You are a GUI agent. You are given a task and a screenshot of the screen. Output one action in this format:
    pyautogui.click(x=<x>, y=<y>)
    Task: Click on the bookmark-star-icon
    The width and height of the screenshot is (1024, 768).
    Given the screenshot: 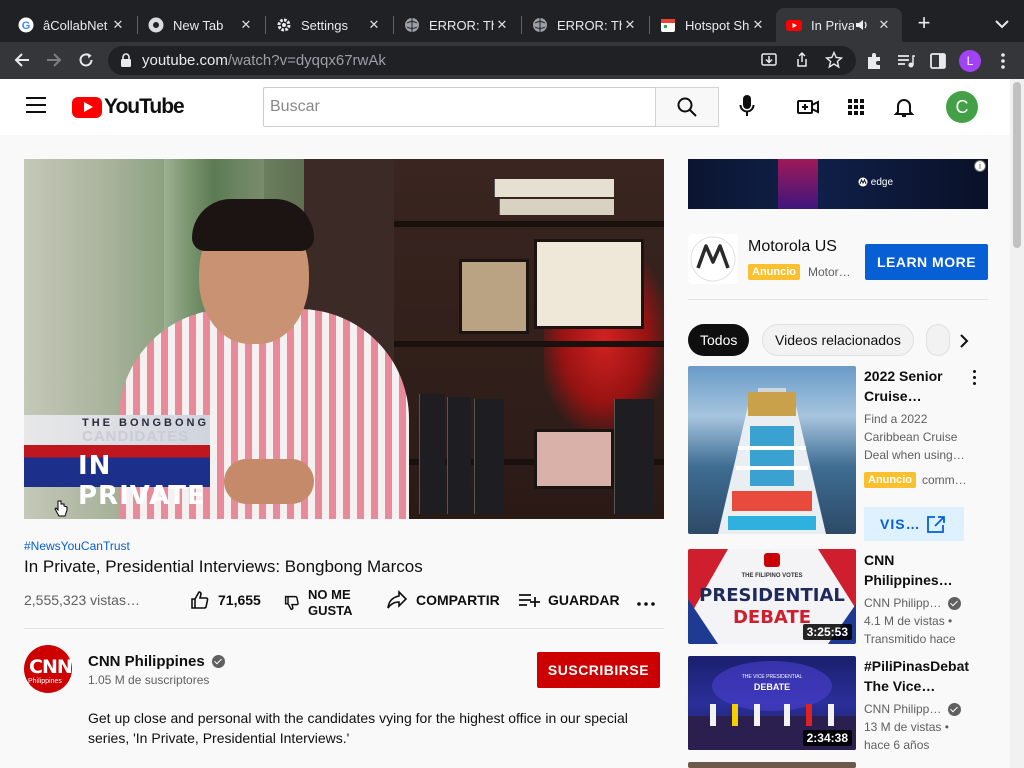 What is the action you would take?
    pyautogui.click(x=834, y=59)
    